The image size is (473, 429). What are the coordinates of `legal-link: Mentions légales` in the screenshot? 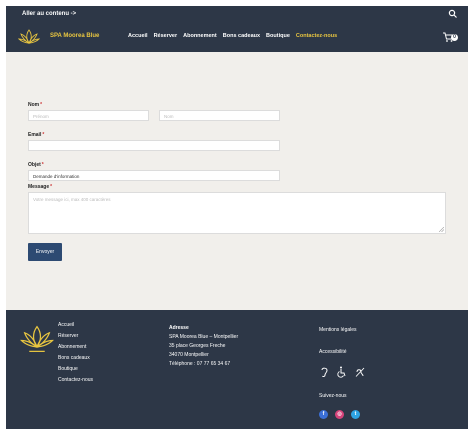 It's located at (338, 330).